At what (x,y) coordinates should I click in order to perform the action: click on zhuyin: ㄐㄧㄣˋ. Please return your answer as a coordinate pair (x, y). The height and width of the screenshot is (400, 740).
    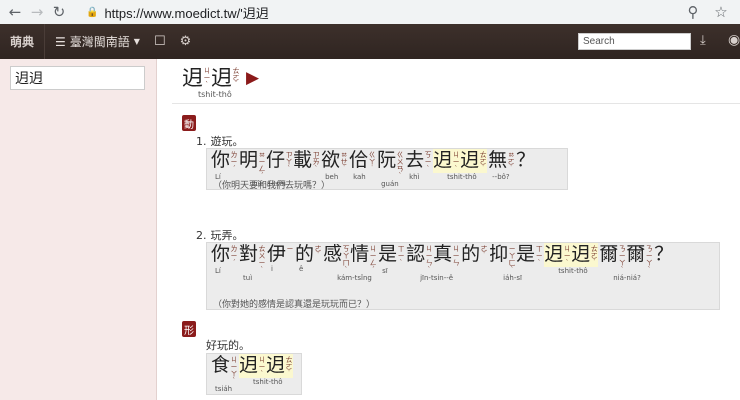
    Looking at the image, I should click on (429, 259).